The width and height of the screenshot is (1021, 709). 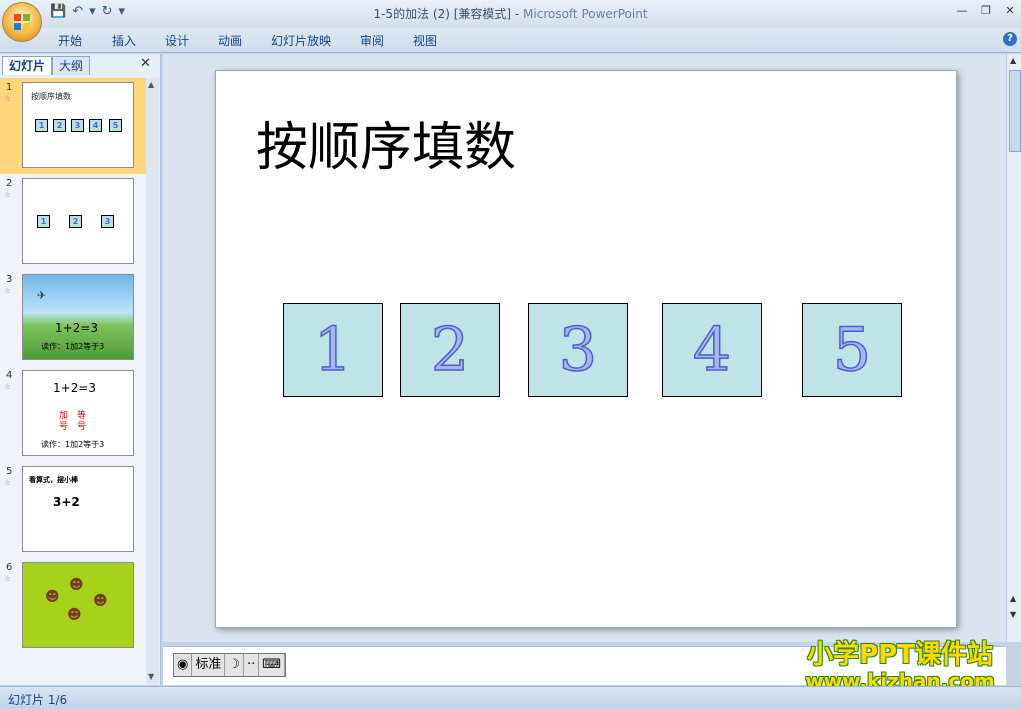 What do you see at coordinates (272, 665) in the screenshot?
I see `soft-keyboard-icon: ⌨` at bounding box center [272, 665].